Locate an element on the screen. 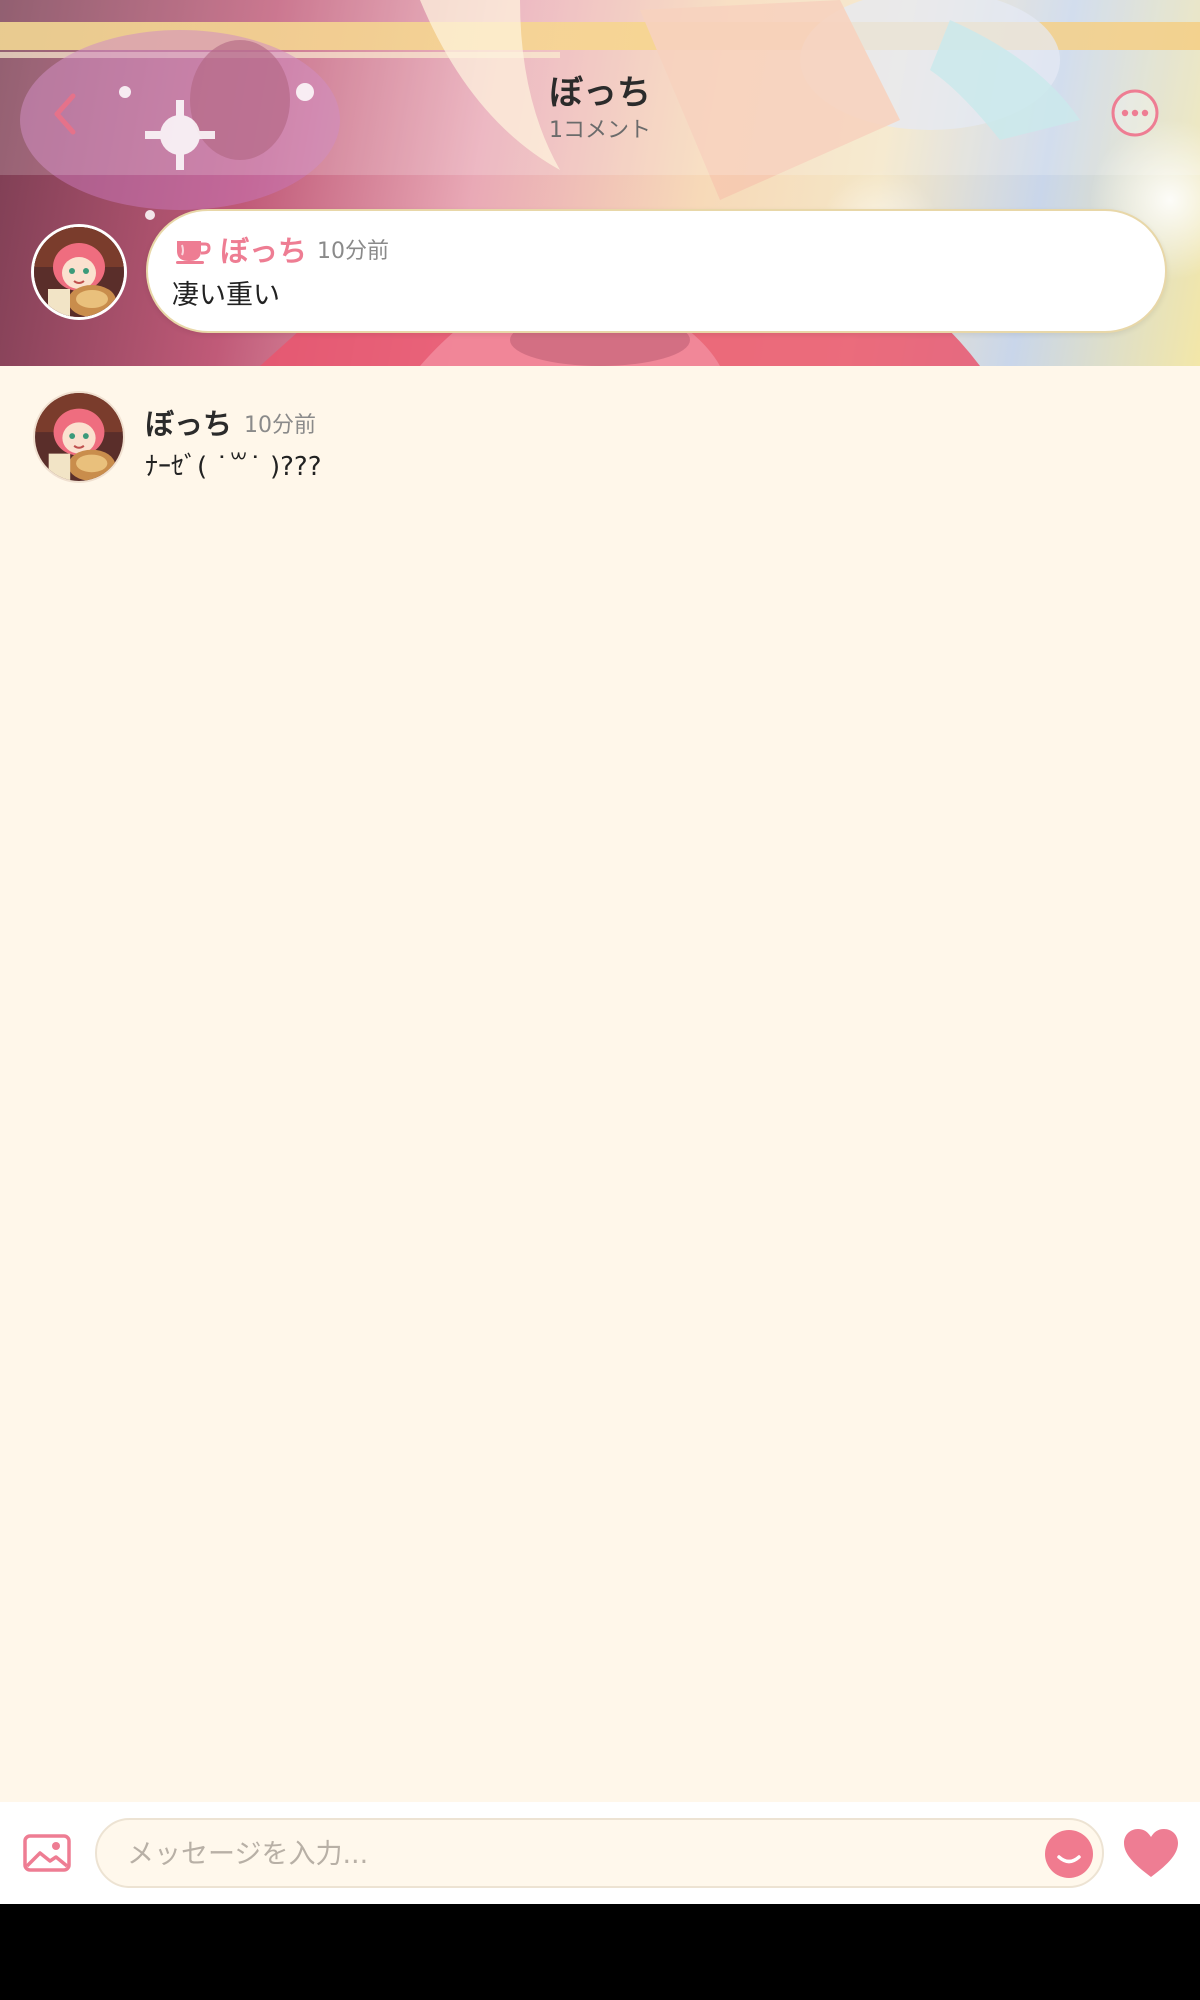  more-horizontal-icon is located at coordinates (1135, 113).